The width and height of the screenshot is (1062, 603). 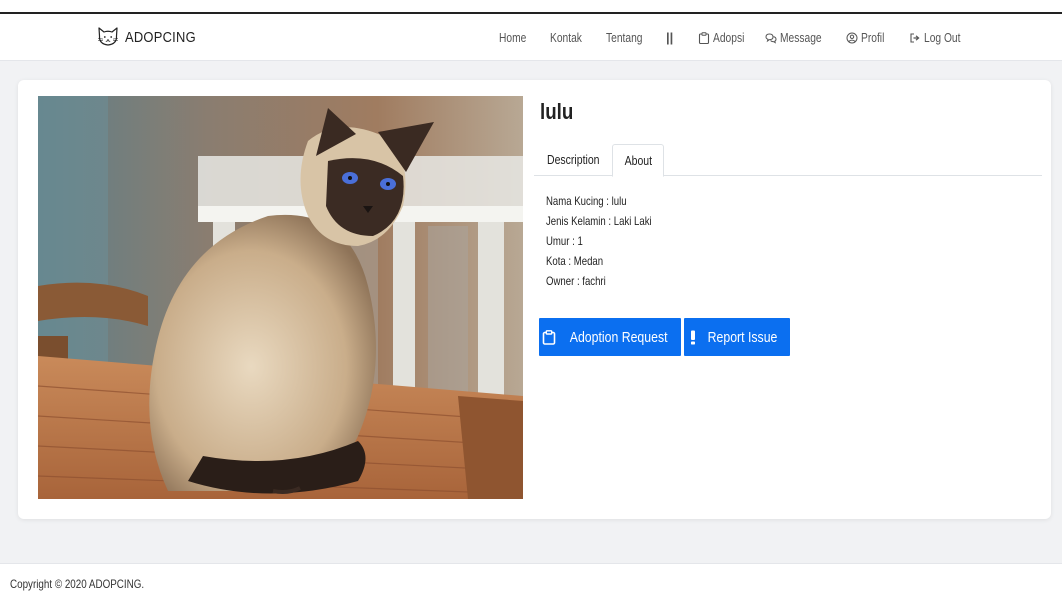 What do you see at coordinates (692, 337) in the screenshot?
I see `exclamation-icon` at bounding box center [692, 337].